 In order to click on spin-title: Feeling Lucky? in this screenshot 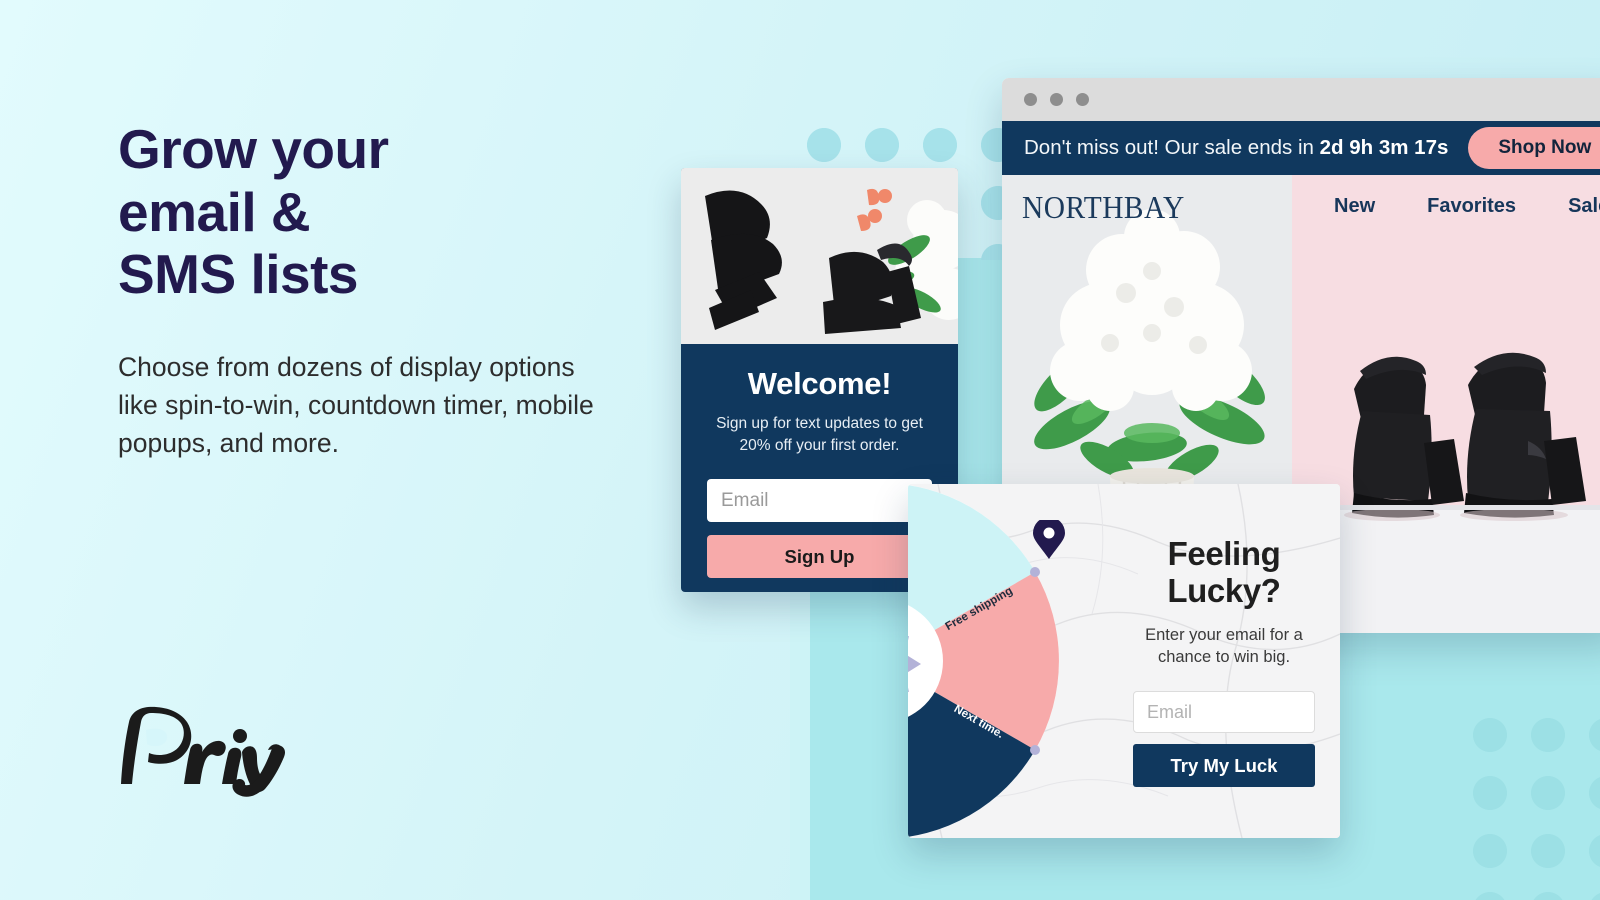, I will do `click(1224, 572)`.